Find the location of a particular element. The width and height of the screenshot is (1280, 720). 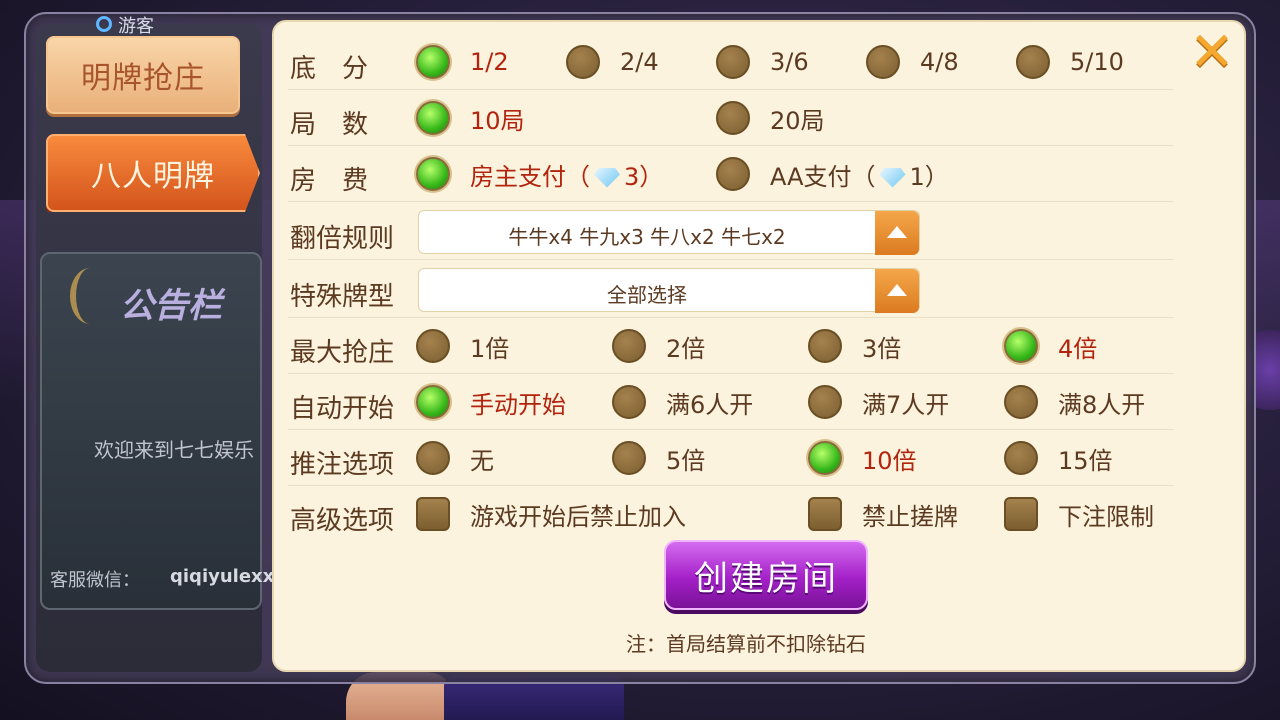

option-label: 游戏开始后禁止加入 is located at coordinates (578, 516).